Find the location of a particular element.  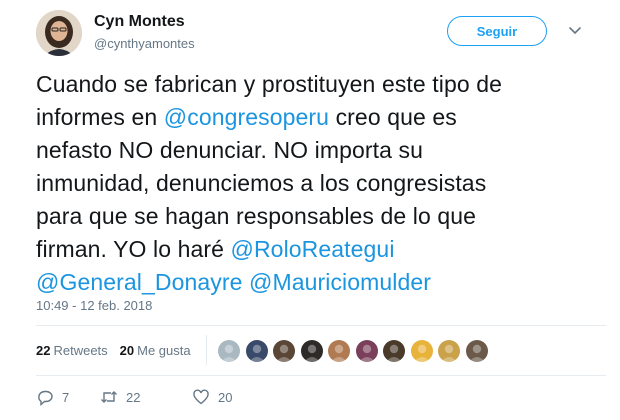

follow-button: Seguir is located at coordinates (497, 31).